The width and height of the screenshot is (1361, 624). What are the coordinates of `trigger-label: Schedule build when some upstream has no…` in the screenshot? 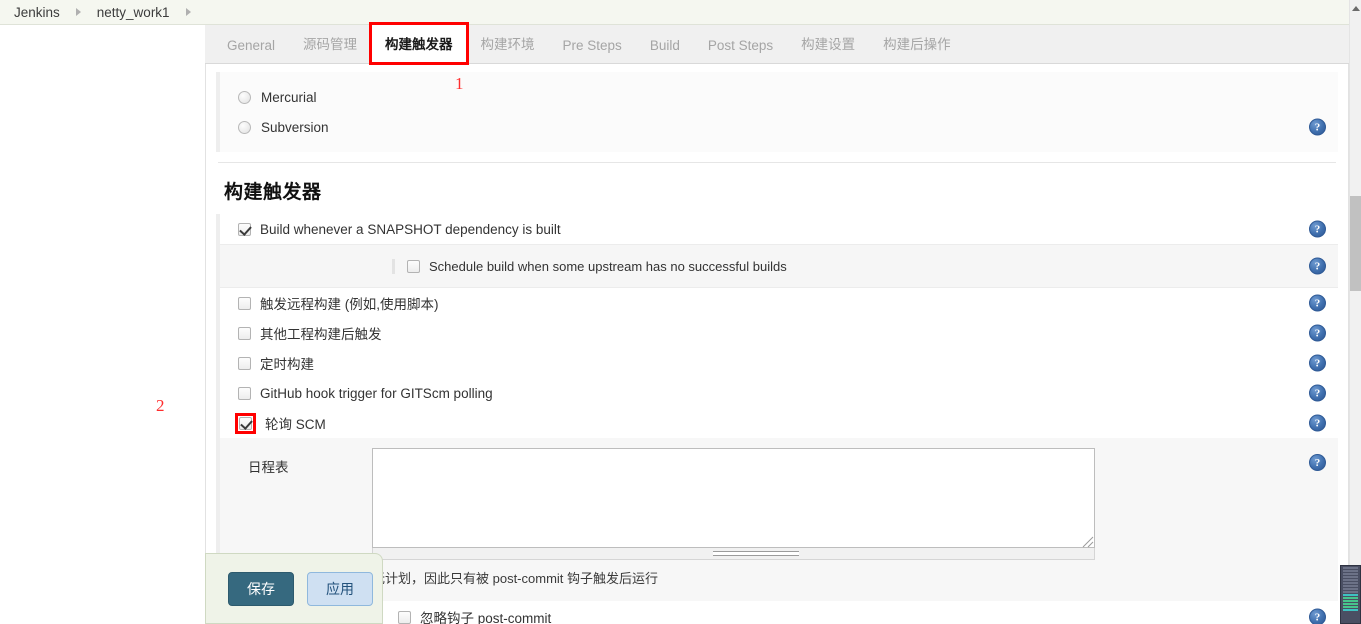 It's located at (608, 266).